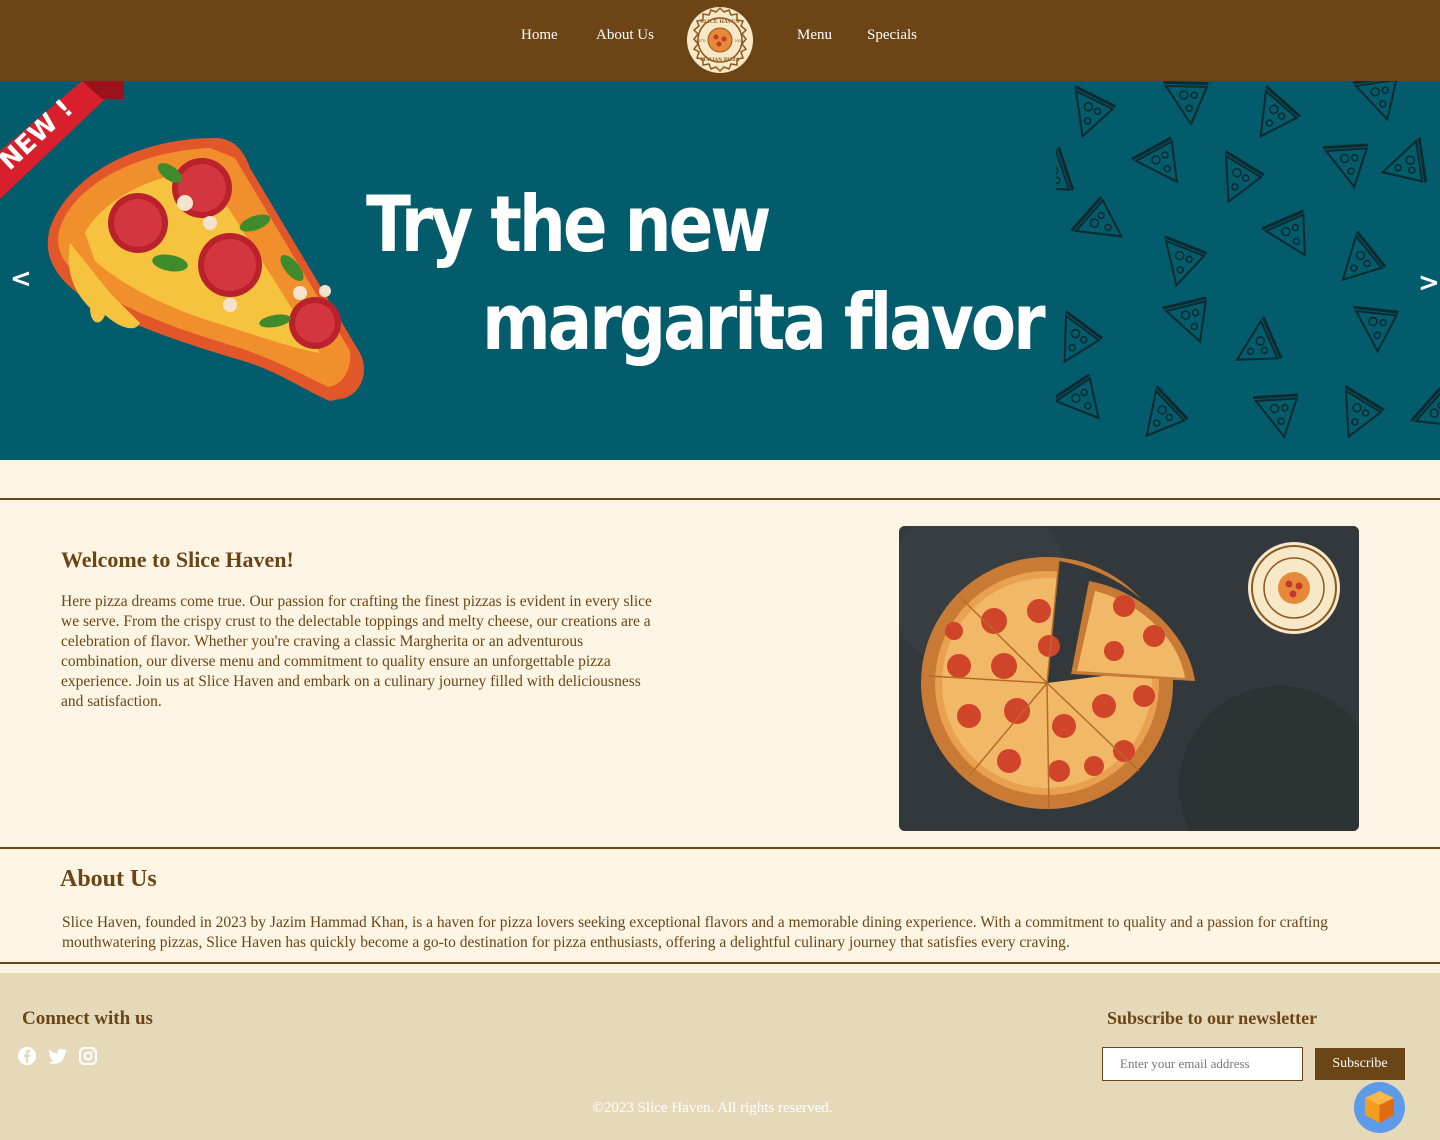 This screenshot has height=1140, width=1440. Describe the element at coordinates (701, 41) in the screenshot. I see `svg-text: ESTD` at that location.